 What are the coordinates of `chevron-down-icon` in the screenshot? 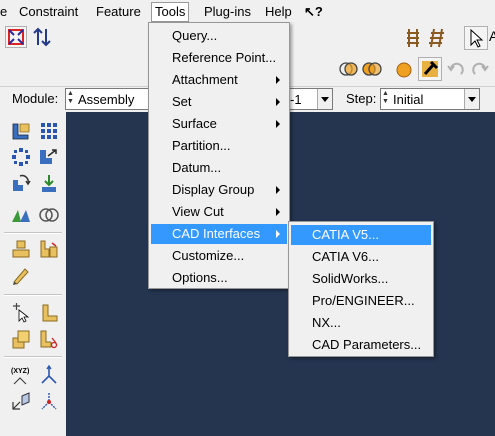 It's located at (324, 99).